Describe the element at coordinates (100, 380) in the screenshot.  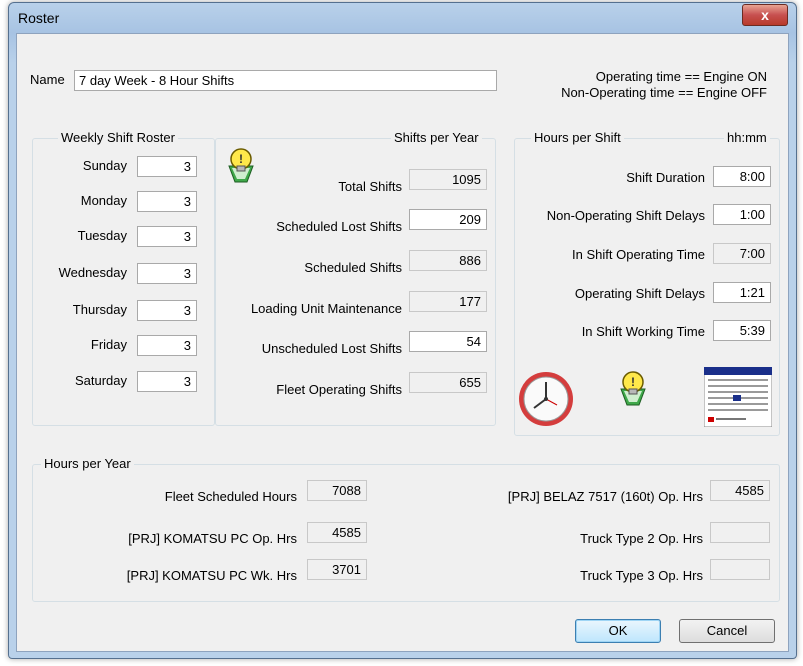
I see `day-label-saturday: Saturday` at that location.